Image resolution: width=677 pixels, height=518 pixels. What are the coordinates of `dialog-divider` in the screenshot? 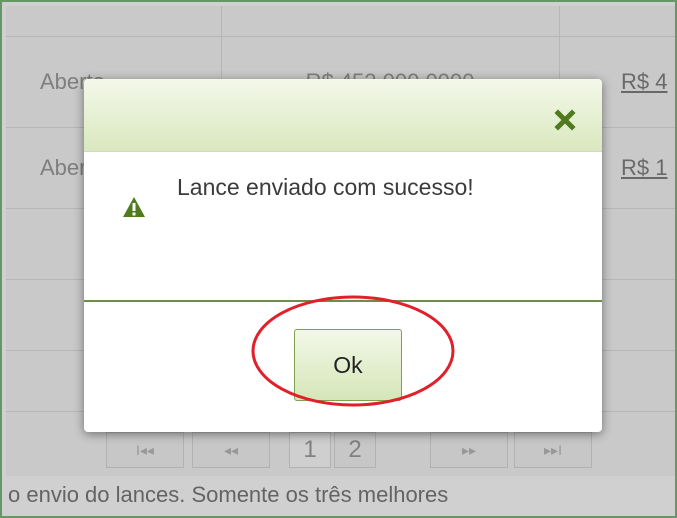 It's located at (343, 301).